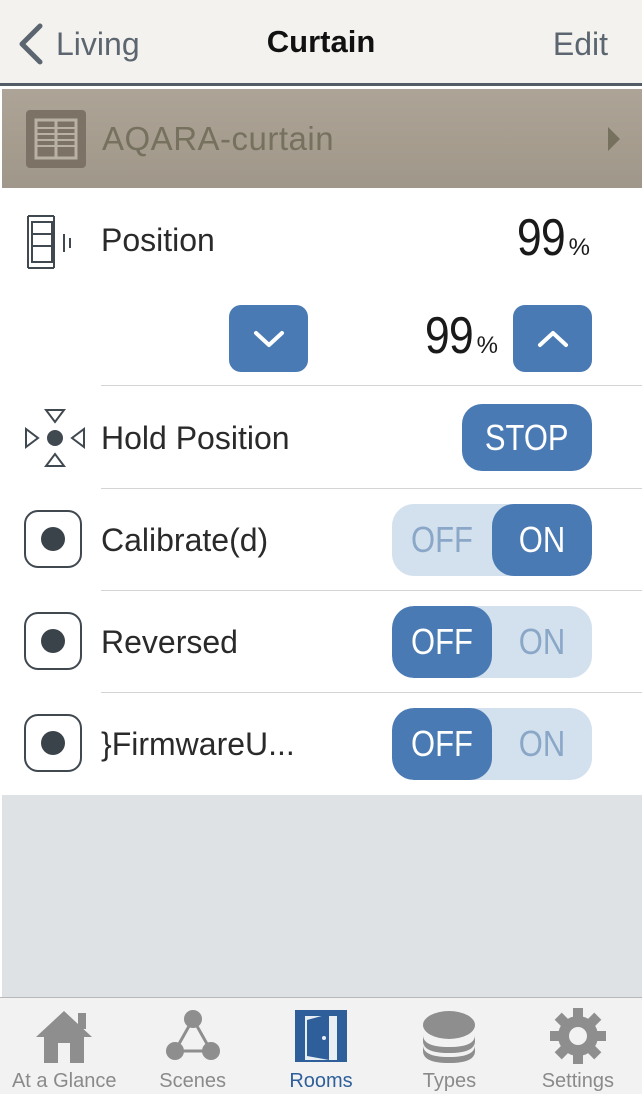 This screenshot has height=1094, width=642. What do you see at coordinates (449, 1081) in the screenshot?
I see `tab-label: Types` at bounding box center [449, 1081].